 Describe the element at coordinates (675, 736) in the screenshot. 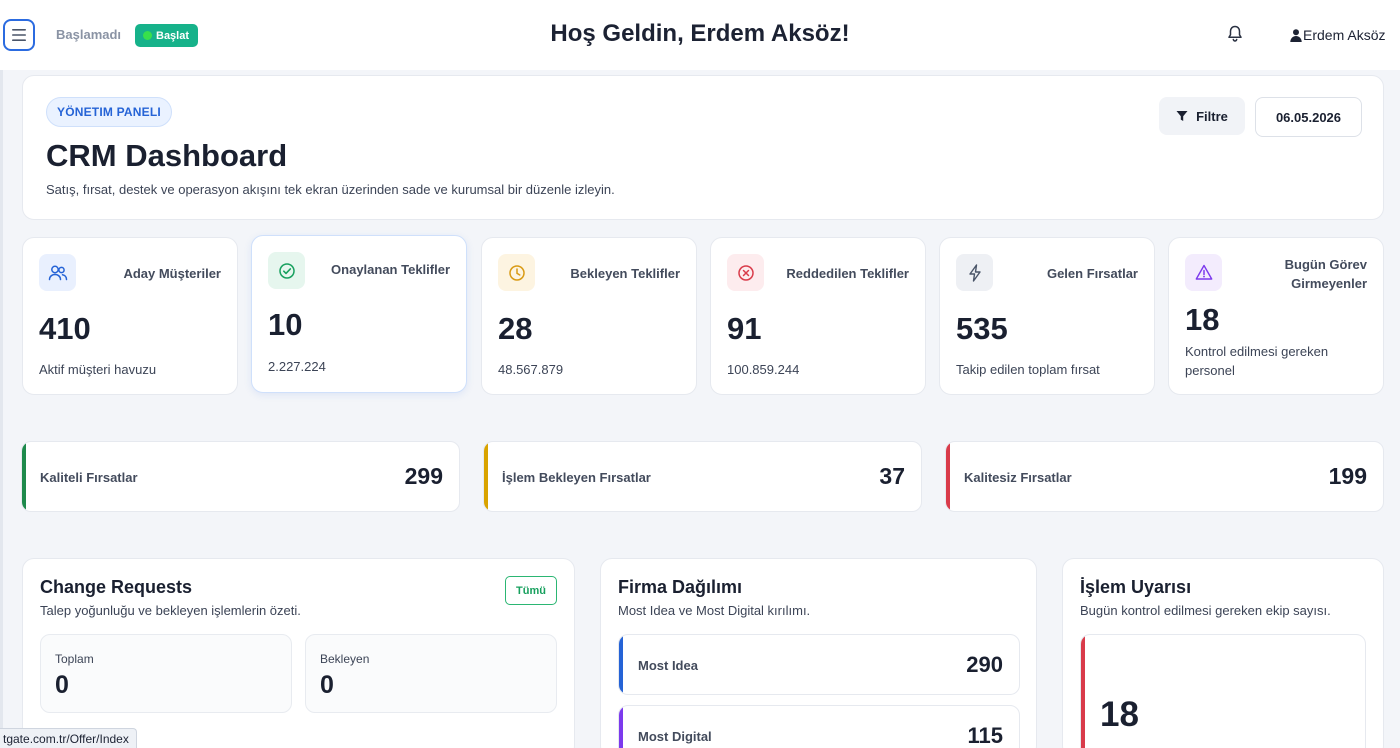

I see `firm-label: Most Digital` at that location.